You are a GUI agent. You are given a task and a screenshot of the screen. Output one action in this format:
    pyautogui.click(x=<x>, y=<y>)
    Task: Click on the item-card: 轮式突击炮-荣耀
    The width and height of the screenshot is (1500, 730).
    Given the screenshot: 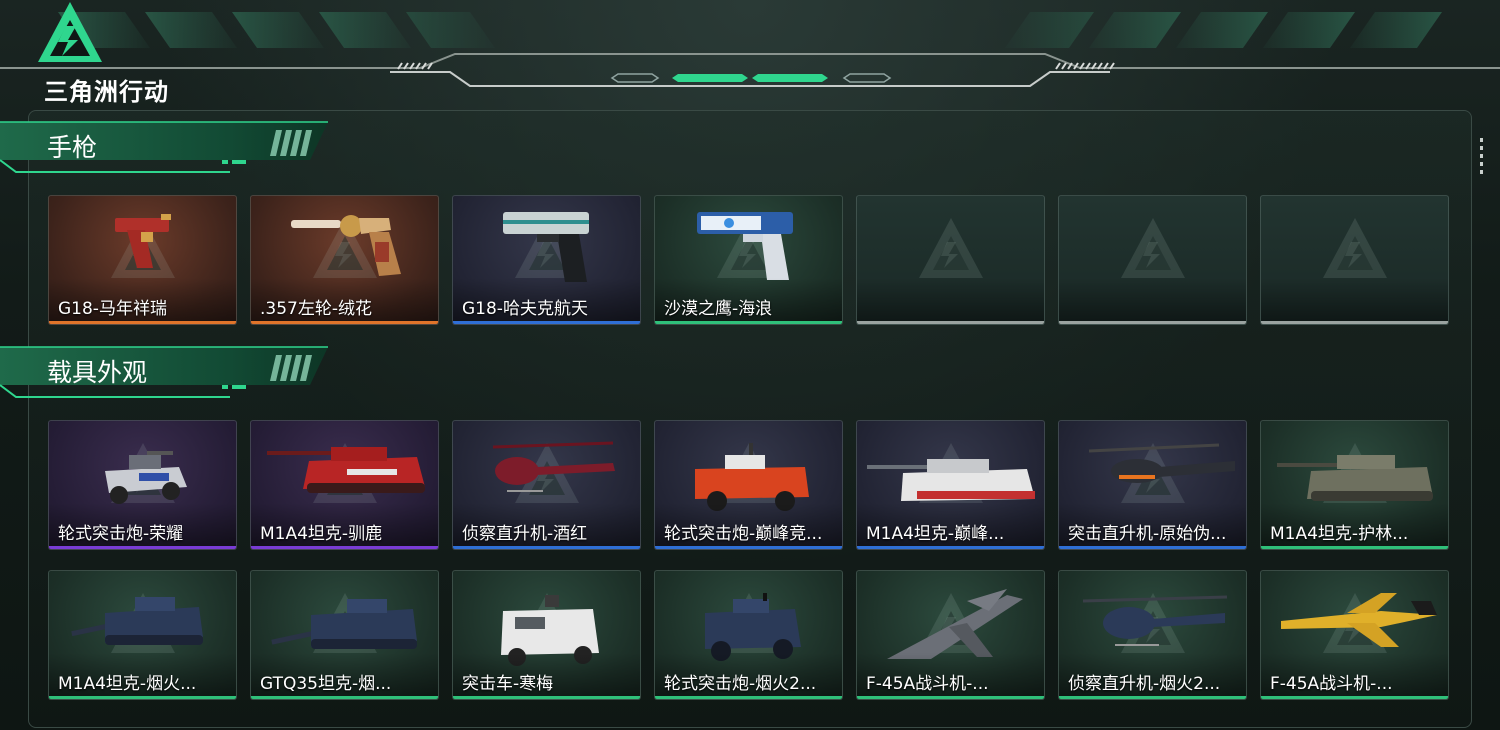 What is the action you would take?
    pyautogui.click(x=142, y=485)
    